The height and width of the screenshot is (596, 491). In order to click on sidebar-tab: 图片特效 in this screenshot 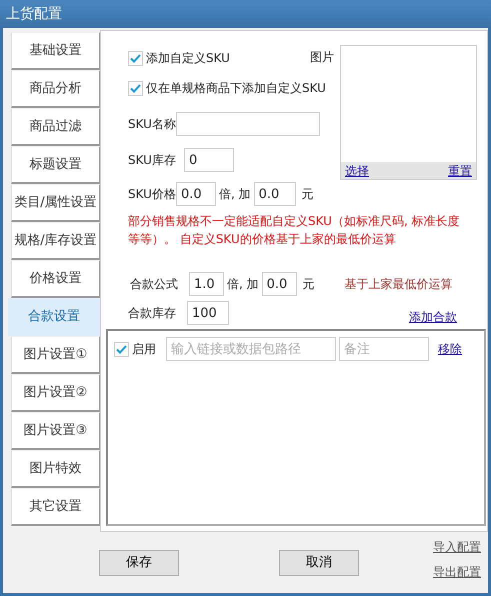, I will do `click(56, 469)`.